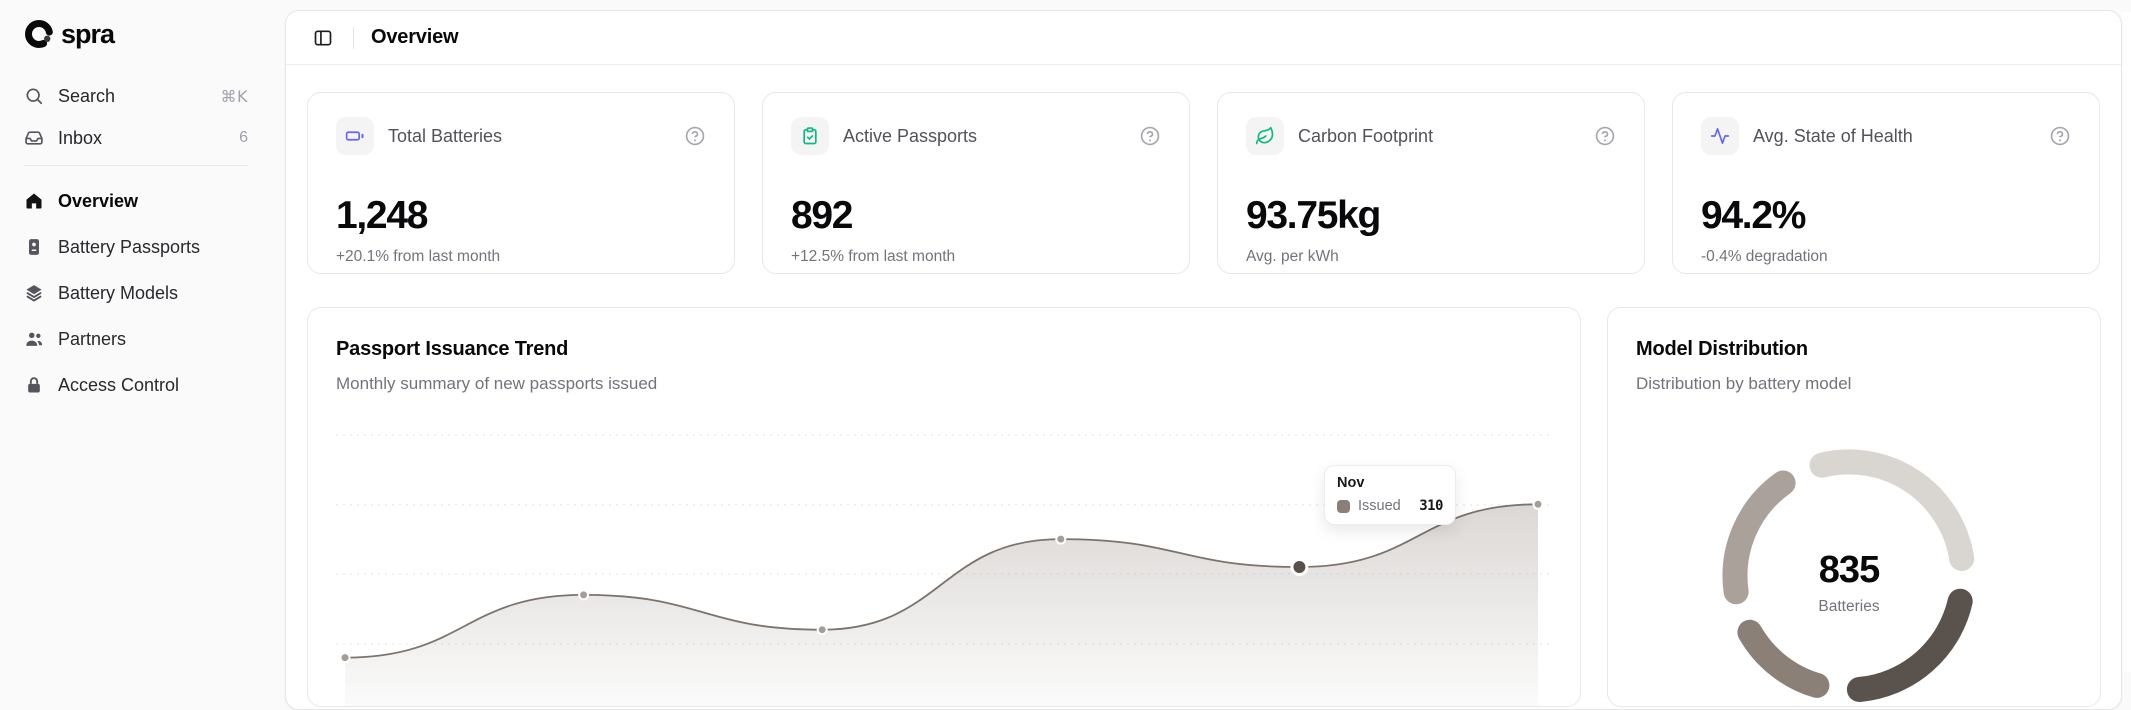  I want to click on sidebar-divider, so click(136, 165).